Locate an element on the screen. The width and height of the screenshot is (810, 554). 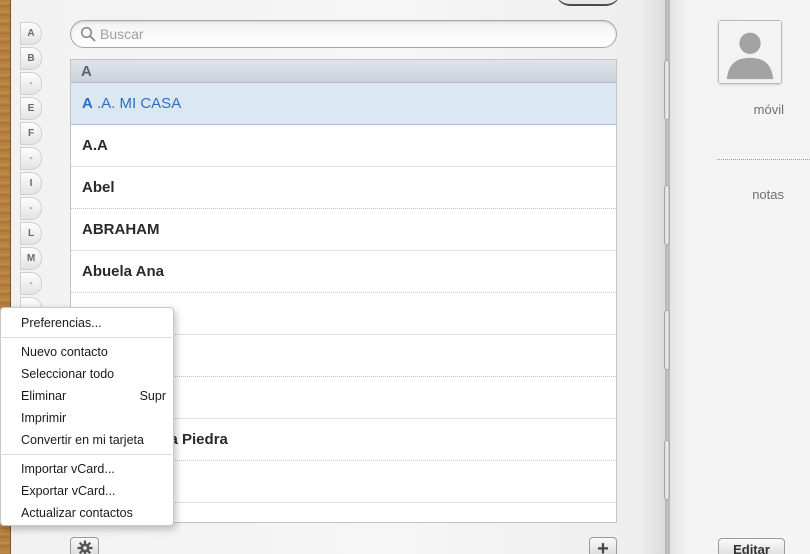
search-input is located at coordinates (350, 34).